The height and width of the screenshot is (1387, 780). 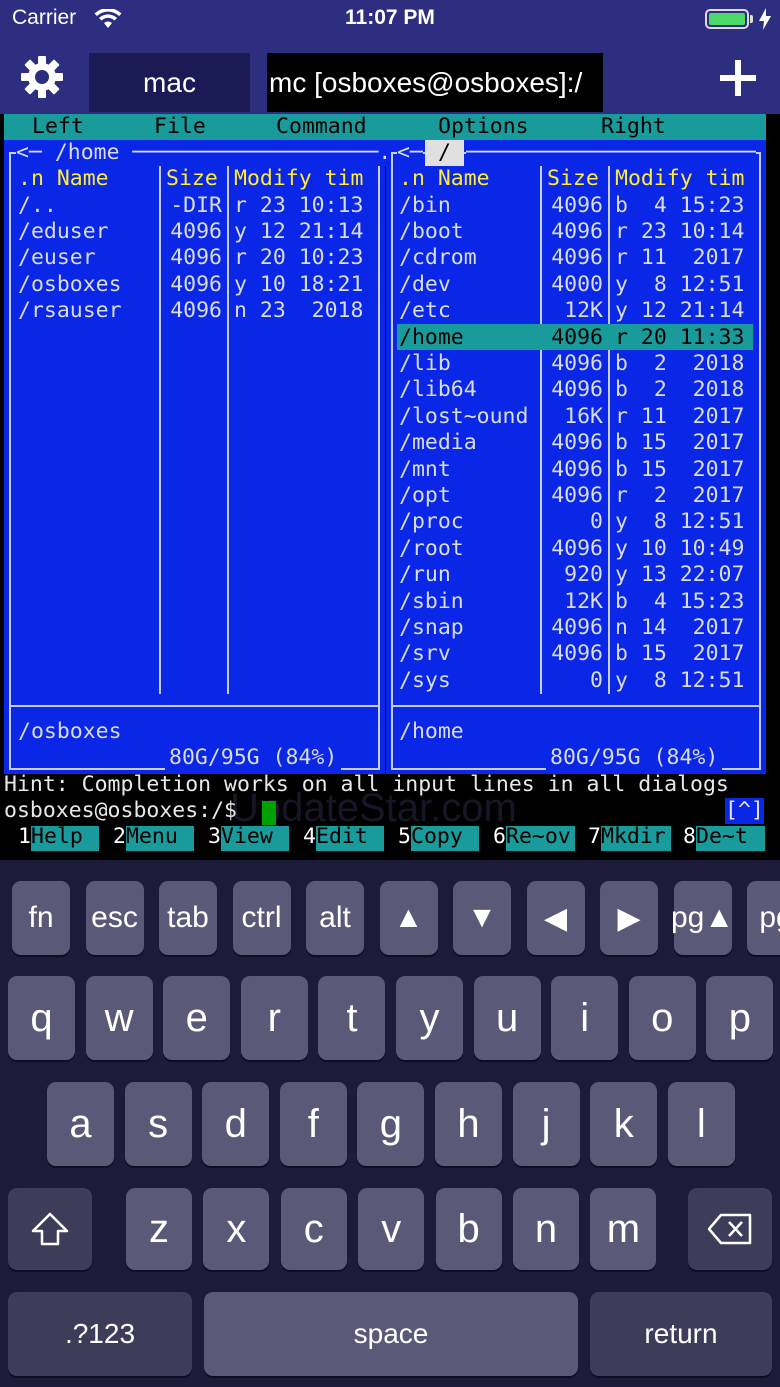 I want to click on key-i: i, so click(x=585, y=1018).